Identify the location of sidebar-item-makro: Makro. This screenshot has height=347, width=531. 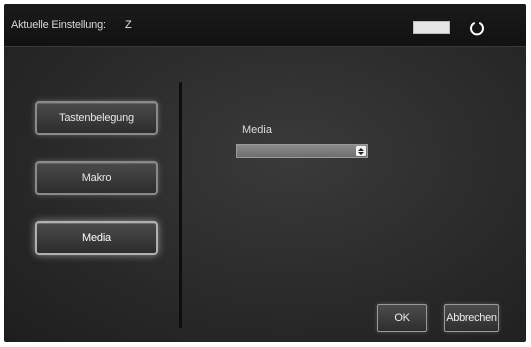
(96, 178).